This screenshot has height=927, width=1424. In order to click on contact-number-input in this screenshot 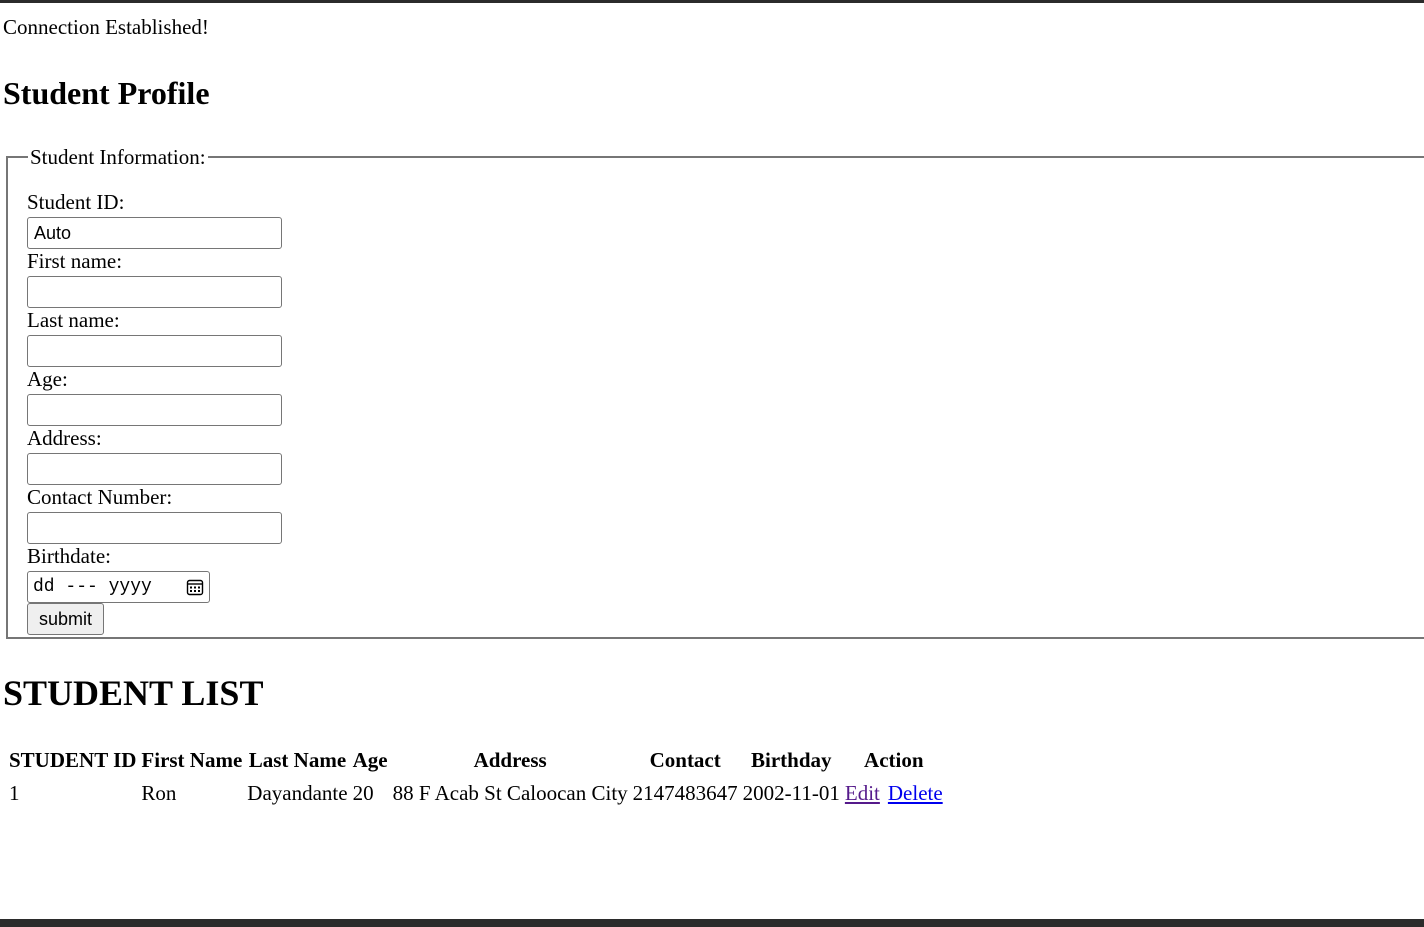, I will do `click(154, 528)`.